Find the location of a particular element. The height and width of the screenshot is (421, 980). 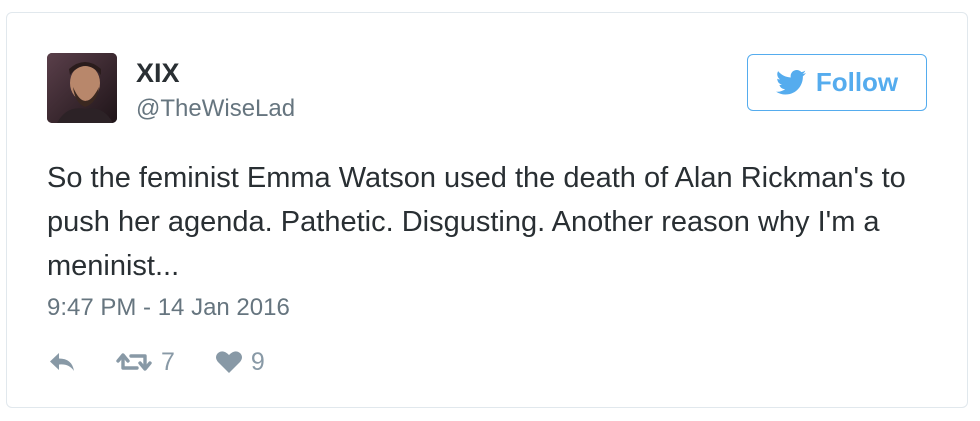

avatar is located at coordinates (82, 88).